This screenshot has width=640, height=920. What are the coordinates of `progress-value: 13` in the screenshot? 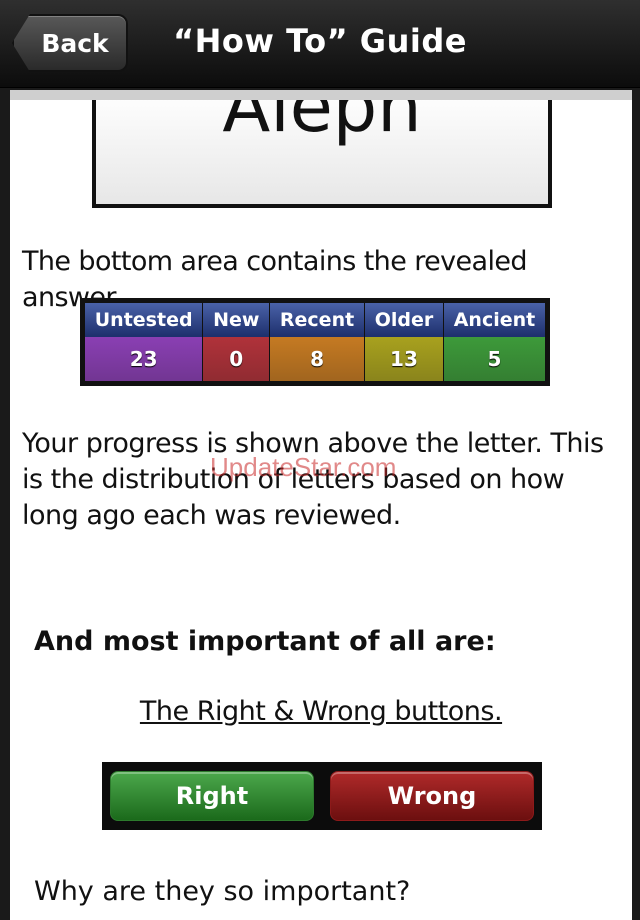 It's located at (403, 359).